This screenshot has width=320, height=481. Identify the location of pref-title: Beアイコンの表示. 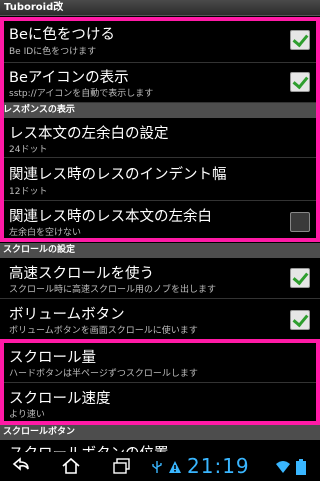
(69, 78).